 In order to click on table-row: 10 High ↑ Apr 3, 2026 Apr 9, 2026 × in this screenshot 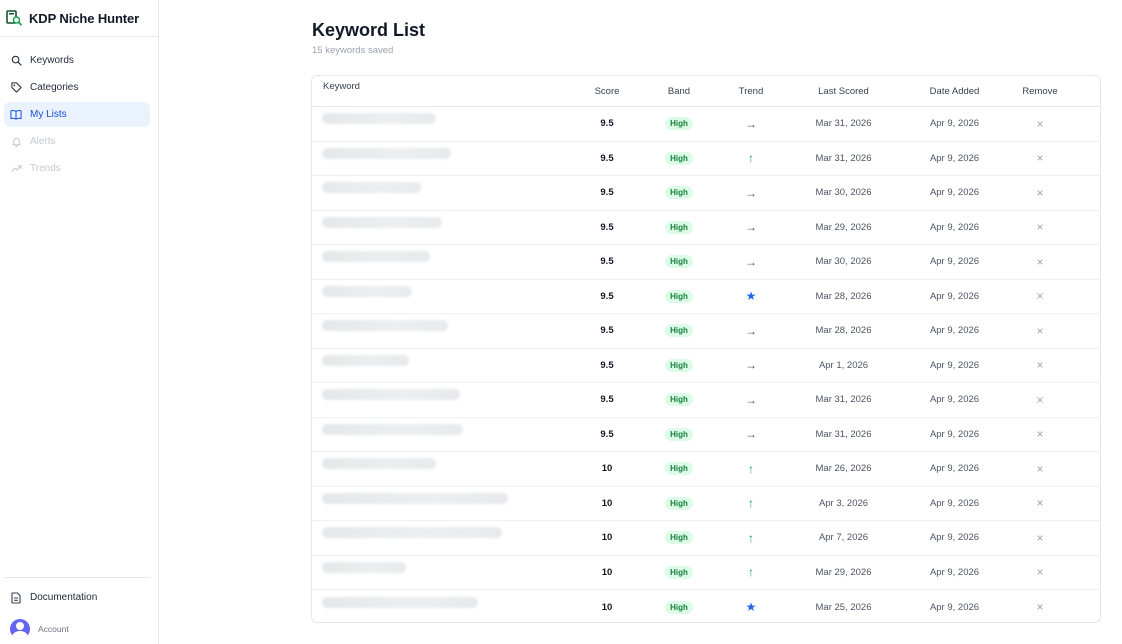, I will do `click(706, 504)`.